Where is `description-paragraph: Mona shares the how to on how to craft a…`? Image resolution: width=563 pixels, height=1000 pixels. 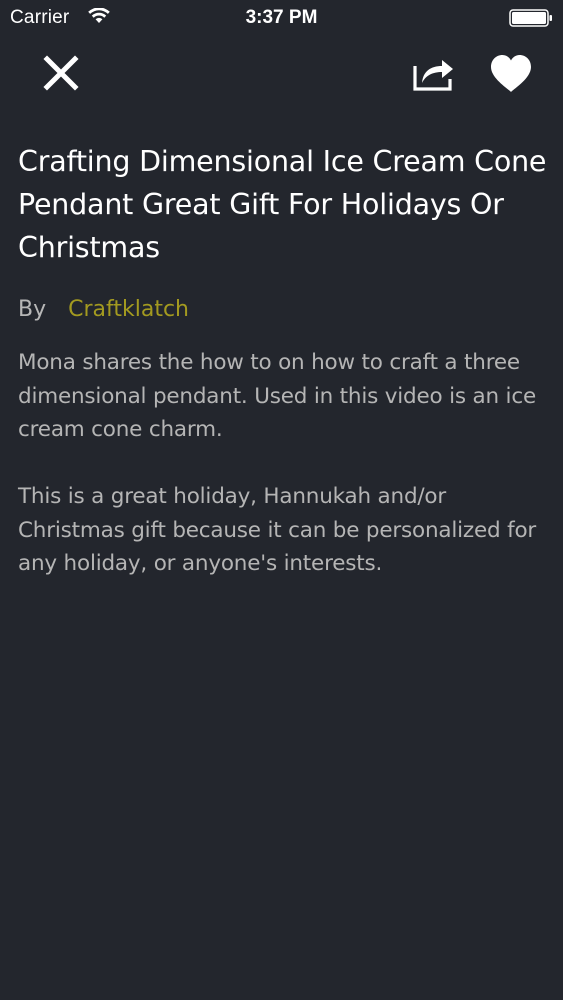 description-paragraph: Mona shares the how to on how to craft a… is located at coordinates (277, 396).